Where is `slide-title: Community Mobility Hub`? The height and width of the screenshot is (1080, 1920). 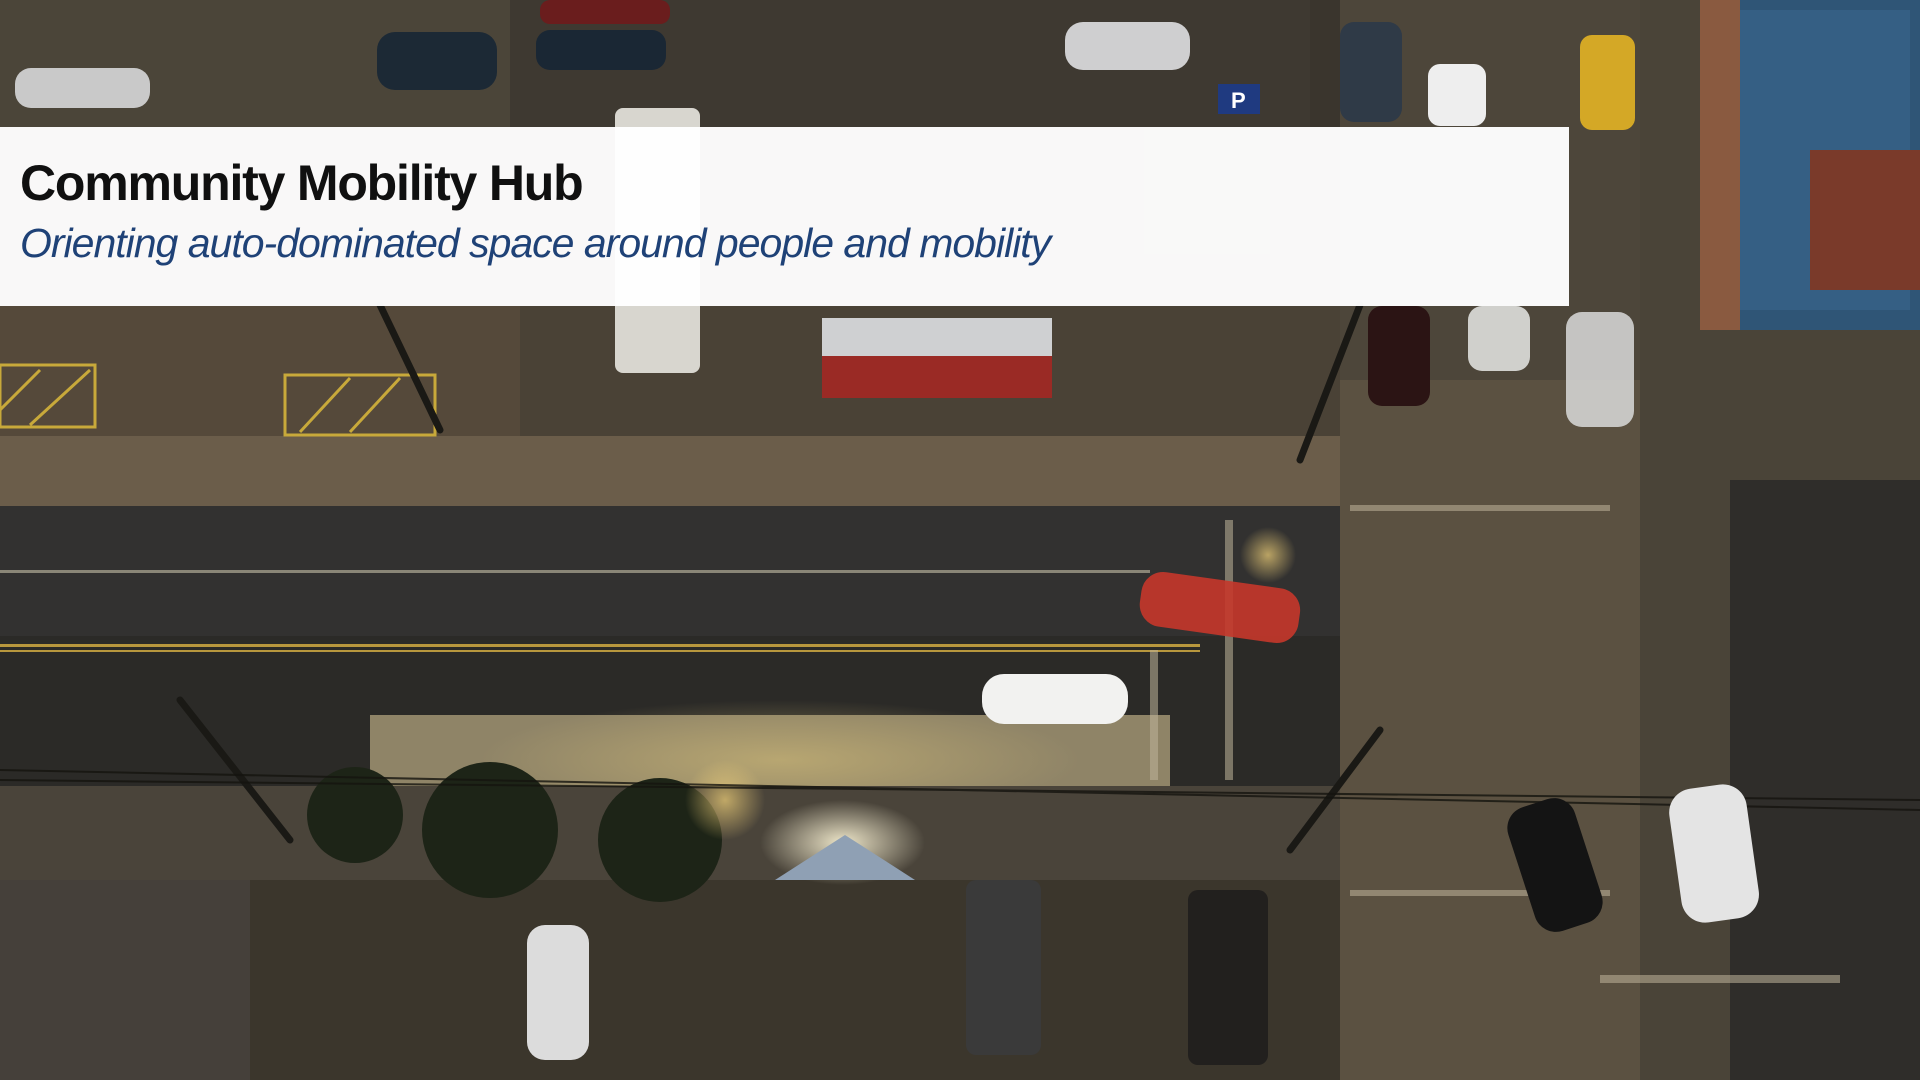
slide-title: Community Mobility Hub is located at coordinates (302, 183).